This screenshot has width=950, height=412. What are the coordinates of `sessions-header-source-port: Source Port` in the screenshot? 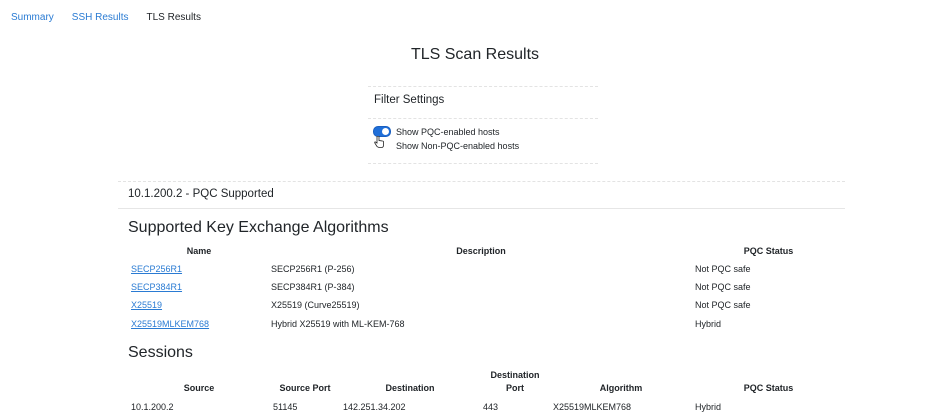 It's located at (305, 388).